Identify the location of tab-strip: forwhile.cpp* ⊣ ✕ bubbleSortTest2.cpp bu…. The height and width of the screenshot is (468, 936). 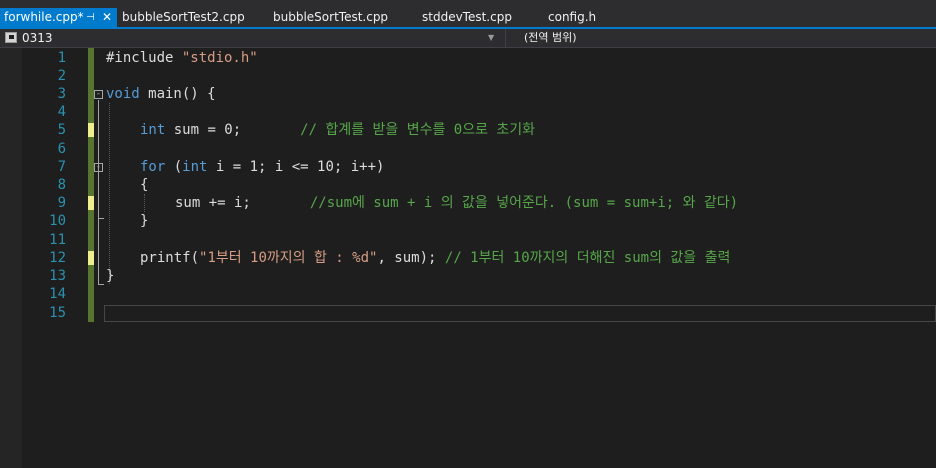
(324, 17).